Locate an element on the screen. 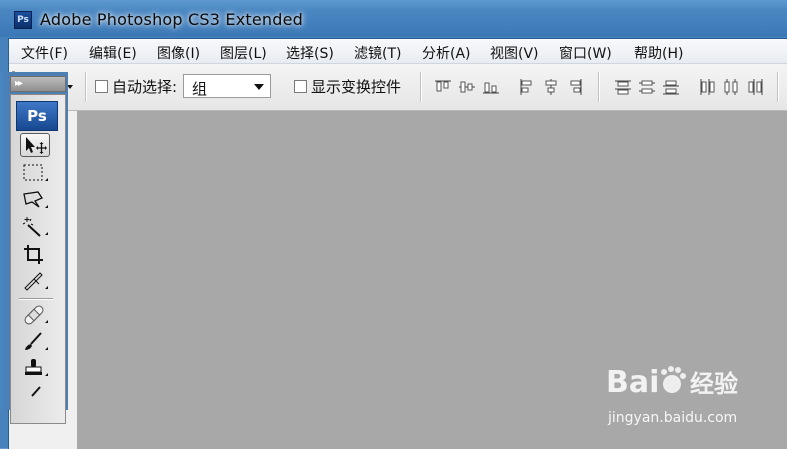 The width and height of the screenshot is (787, 449). menu-window: 窗口(W) is located at coordinates (585, 53).